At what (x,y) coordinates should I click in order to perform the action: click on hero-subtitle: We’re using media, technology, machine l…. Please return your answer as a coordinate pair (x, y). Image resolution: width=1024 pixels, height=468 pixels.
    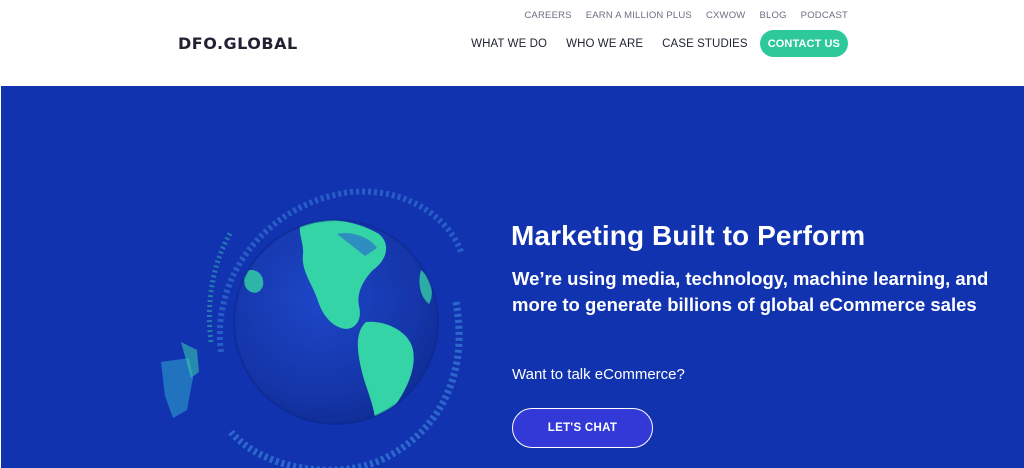
    Looking at the image, I should click on (750, 291).